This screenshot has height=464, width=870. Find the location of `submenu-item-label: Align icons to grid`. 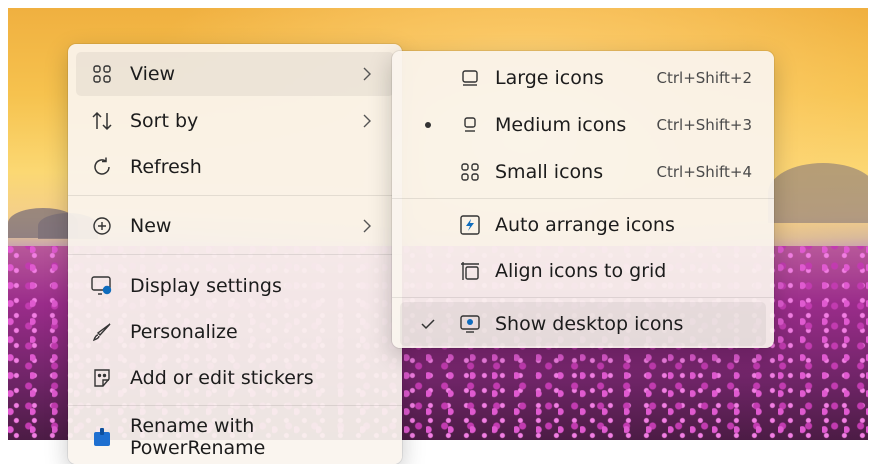

submenu-item-label: Align icons to grid is located at coordinates (581, 271).